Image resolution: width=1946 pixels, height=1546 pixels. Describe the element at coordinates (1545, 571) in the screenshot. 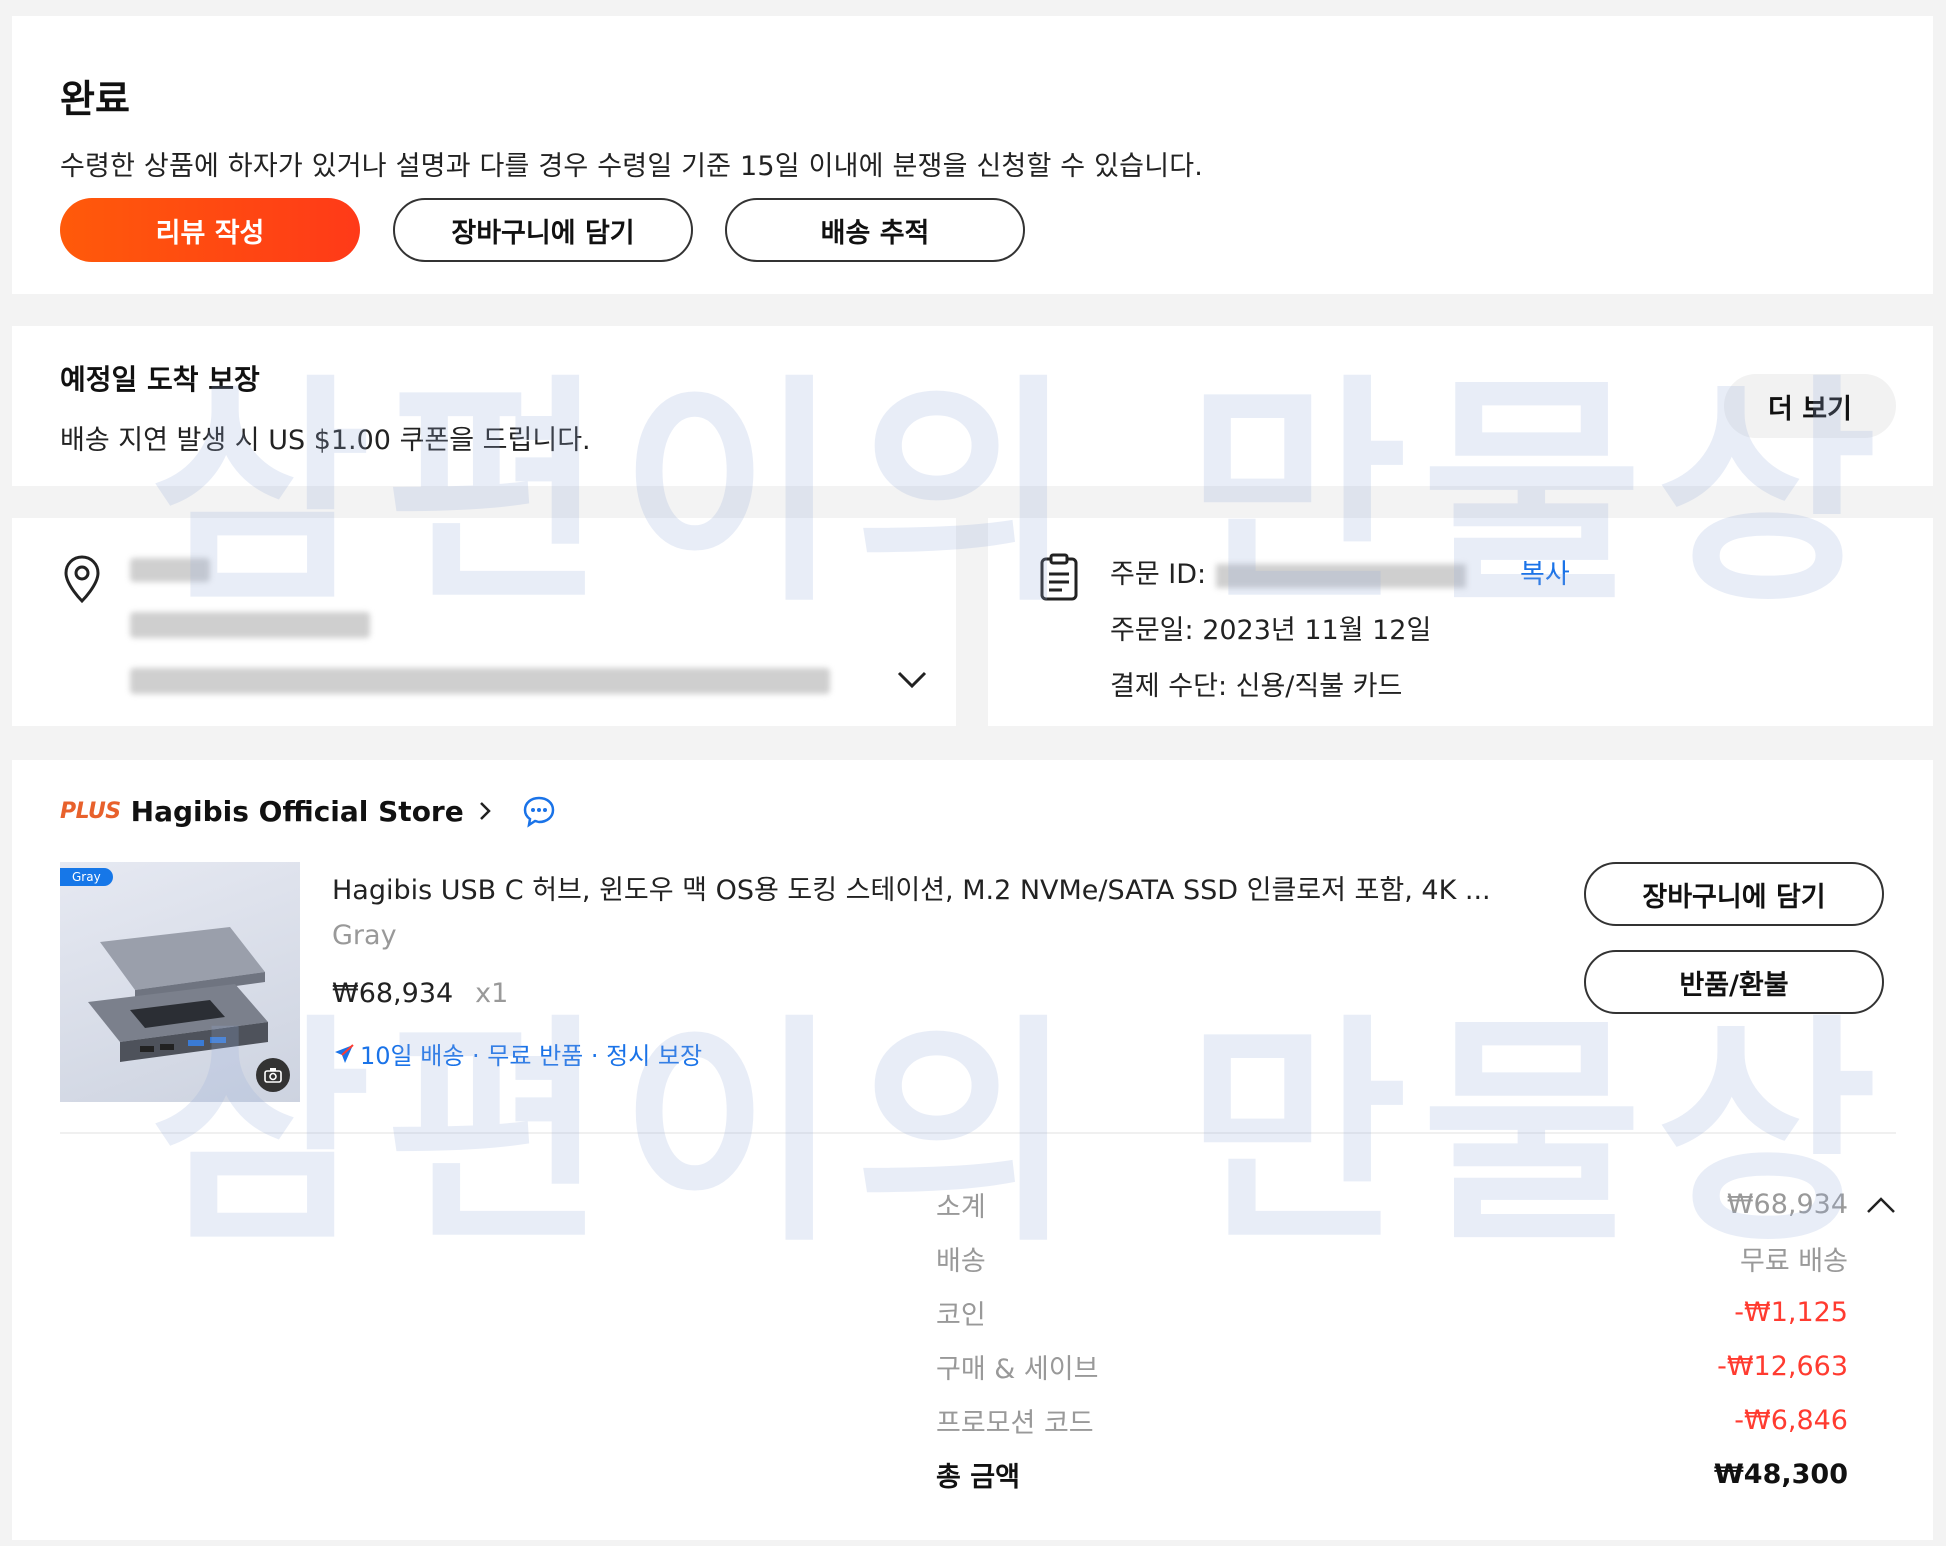

I see `copy-order-id-link: 복사` at that location.